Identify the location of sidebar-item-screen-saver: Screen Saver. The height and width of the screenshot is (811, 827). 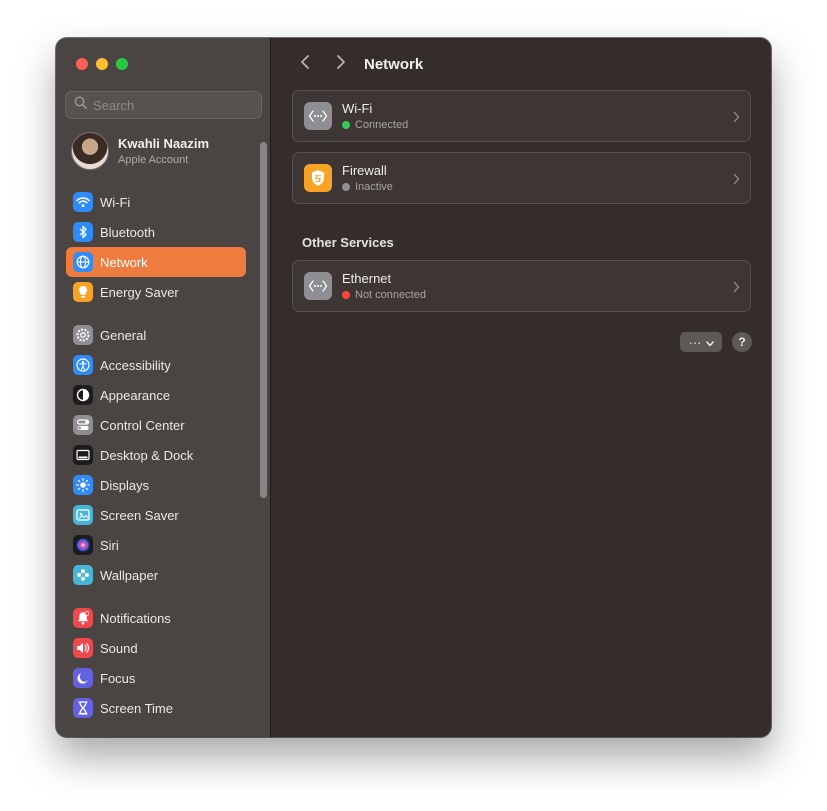
(156, 515).